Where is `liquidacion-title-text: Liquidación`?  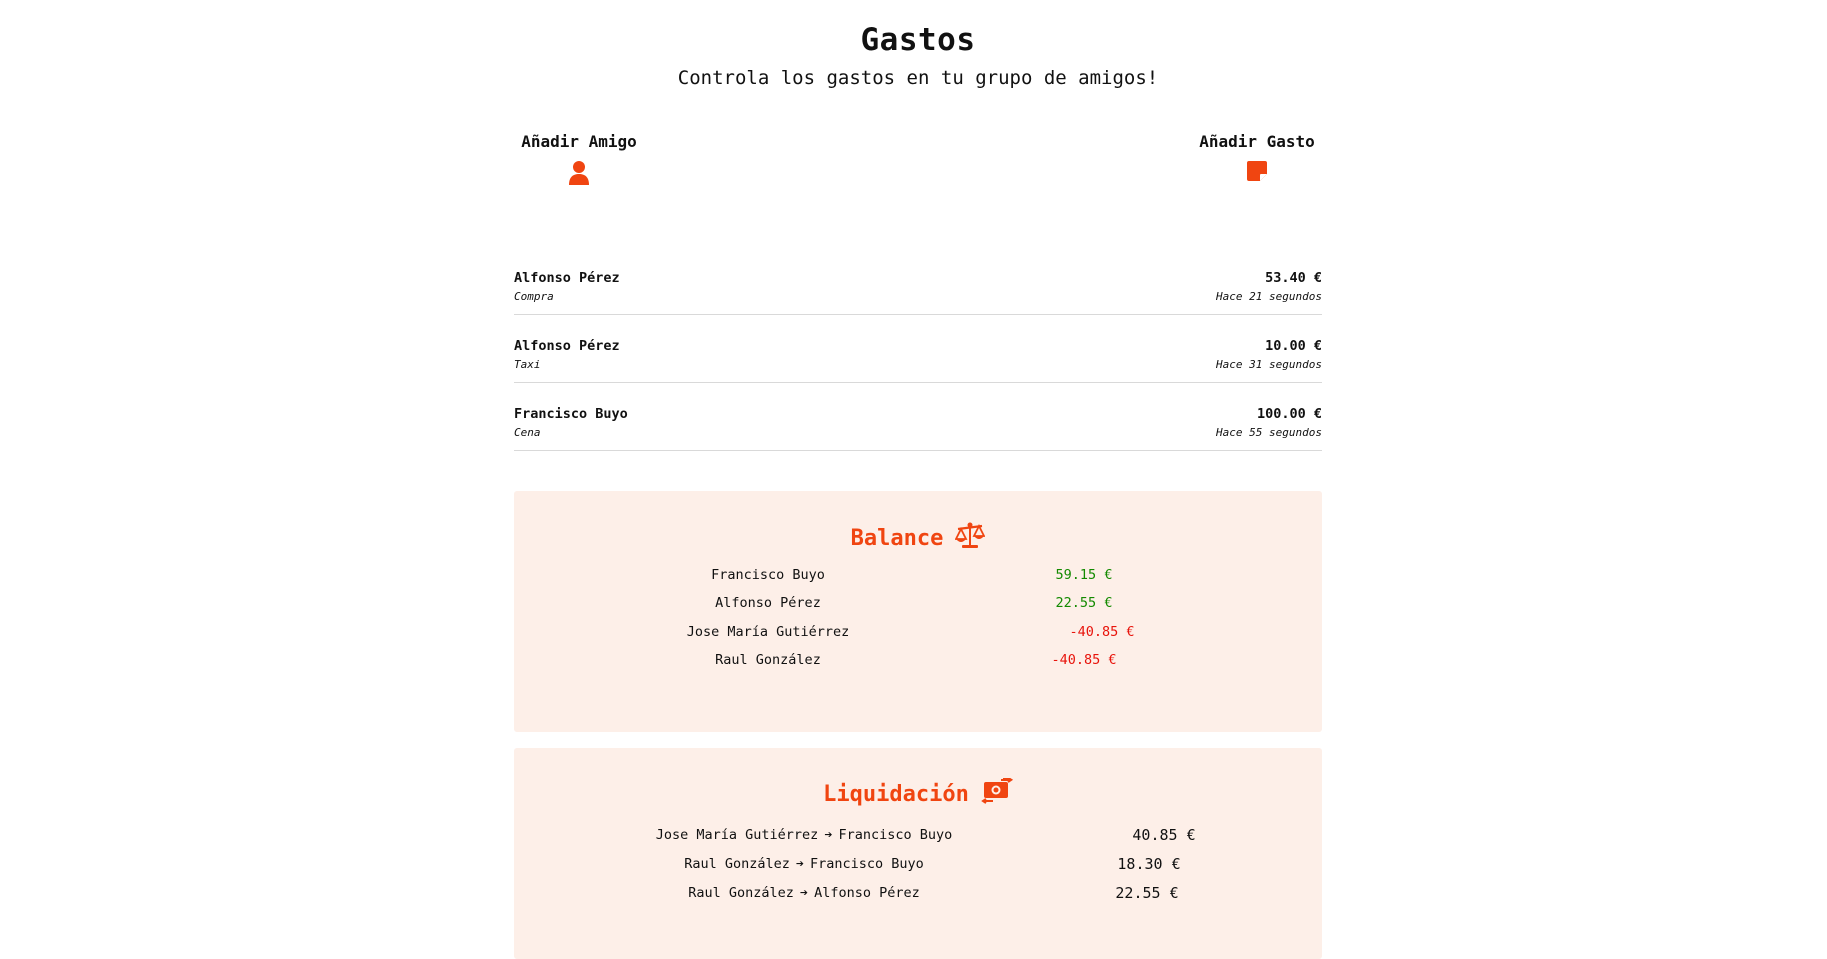 liquidacion-title-text: Liquidación is located at coordinates (896, 794).